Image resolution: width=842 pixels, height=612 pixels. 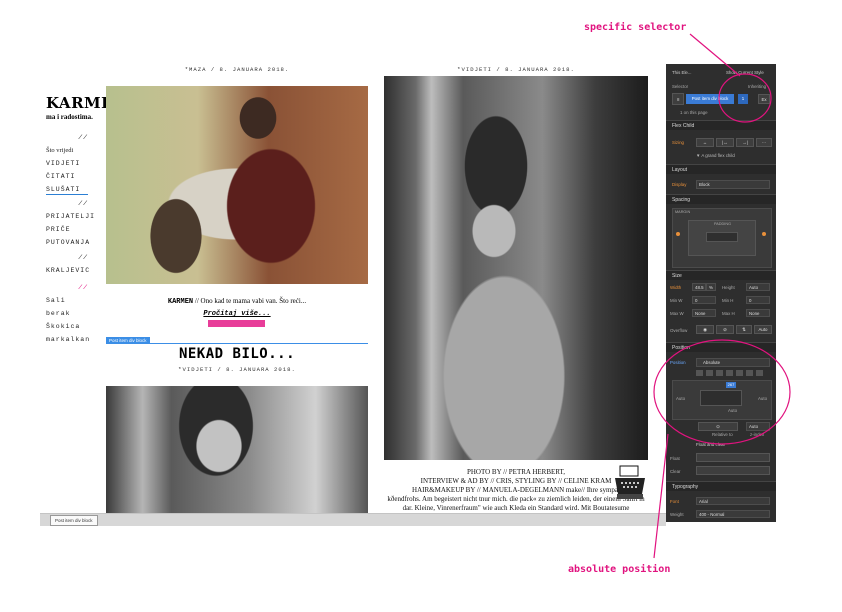 I want to click on selector-pointer-line, so click(x=715, y=55).